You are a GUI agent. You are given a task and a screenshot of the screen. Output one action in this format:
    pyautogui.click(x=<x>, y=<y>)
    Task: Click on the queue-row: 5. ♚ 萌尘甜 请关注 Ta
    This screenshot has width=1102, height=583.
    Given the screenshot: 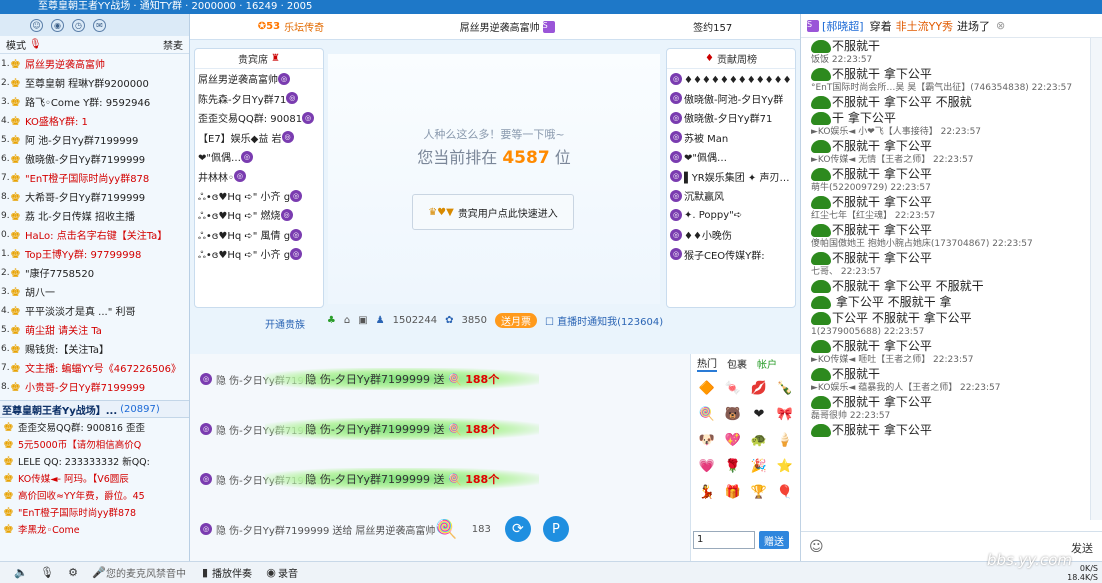 What is the action you would take?
    pyautogui.click(x=94, y=329)
    